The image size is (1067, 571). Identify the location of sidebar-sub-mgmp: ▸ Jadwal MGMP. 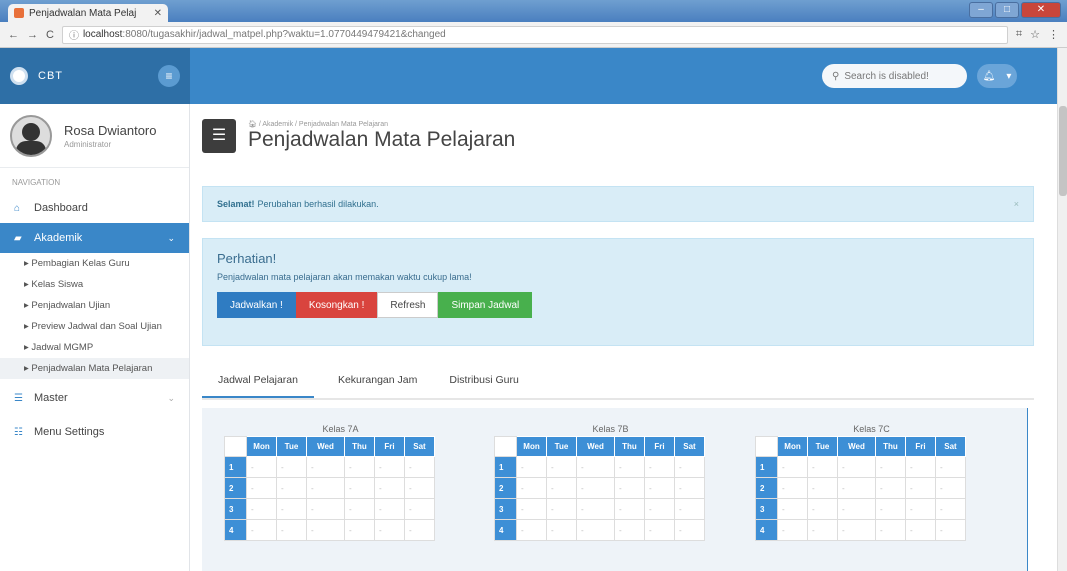
(94, 347).